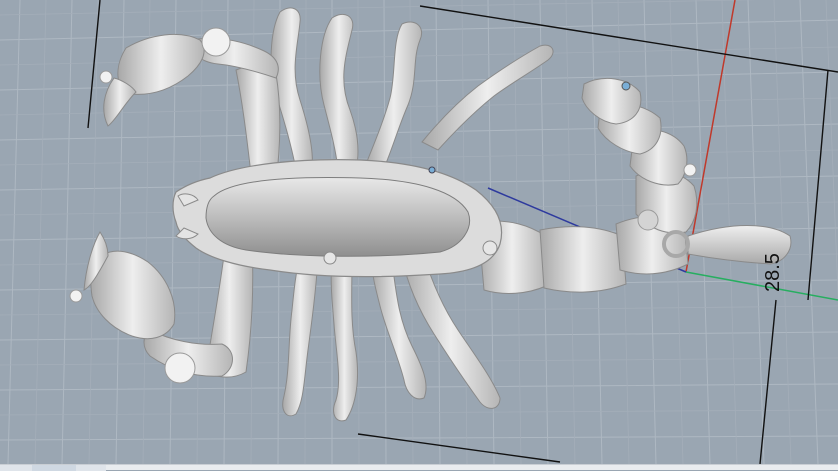  Describe the element at coordinates (192, 108) in the screenshot. I see `upper-pincer` at that location.